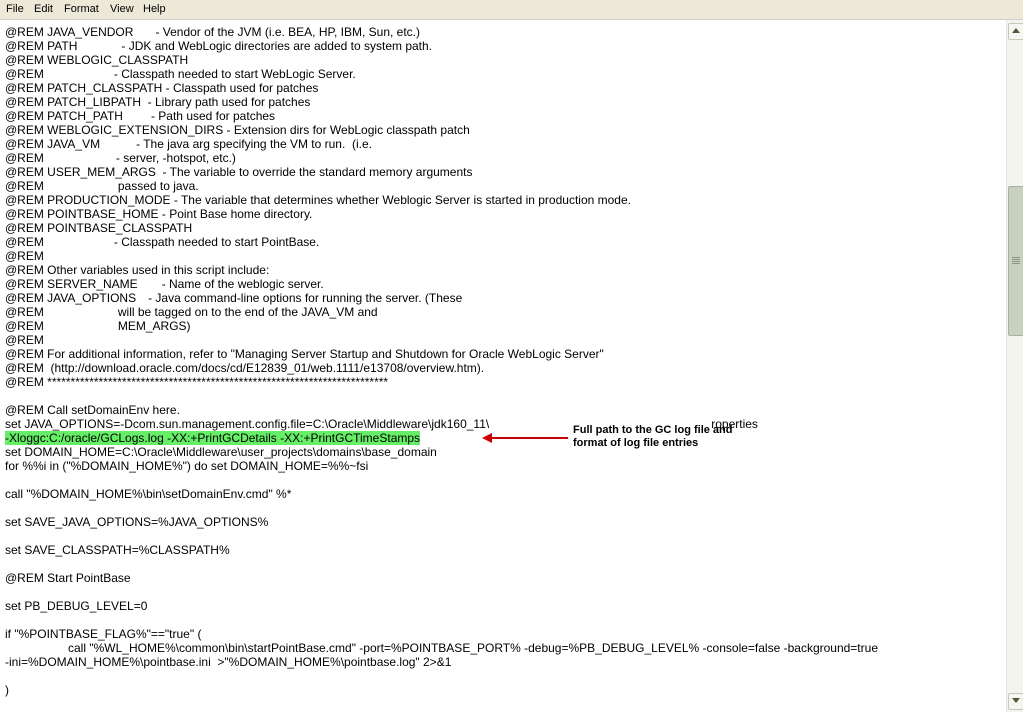 This screenshot has height=712, width=1023. I want to click on arrow-up-icon, so click(1016, 30).